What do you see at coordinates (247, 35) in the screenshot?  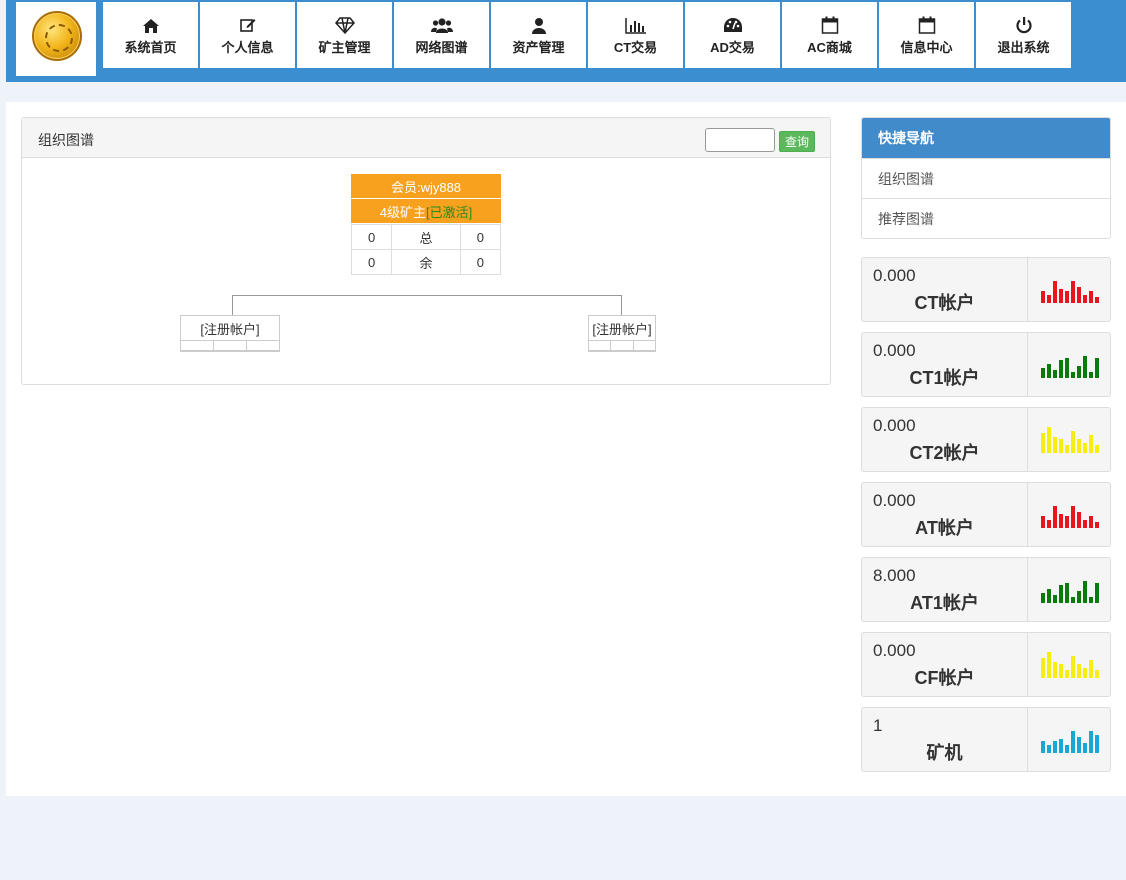 I see `nav-profile: 个人信息` at bounding box center [247, 35].